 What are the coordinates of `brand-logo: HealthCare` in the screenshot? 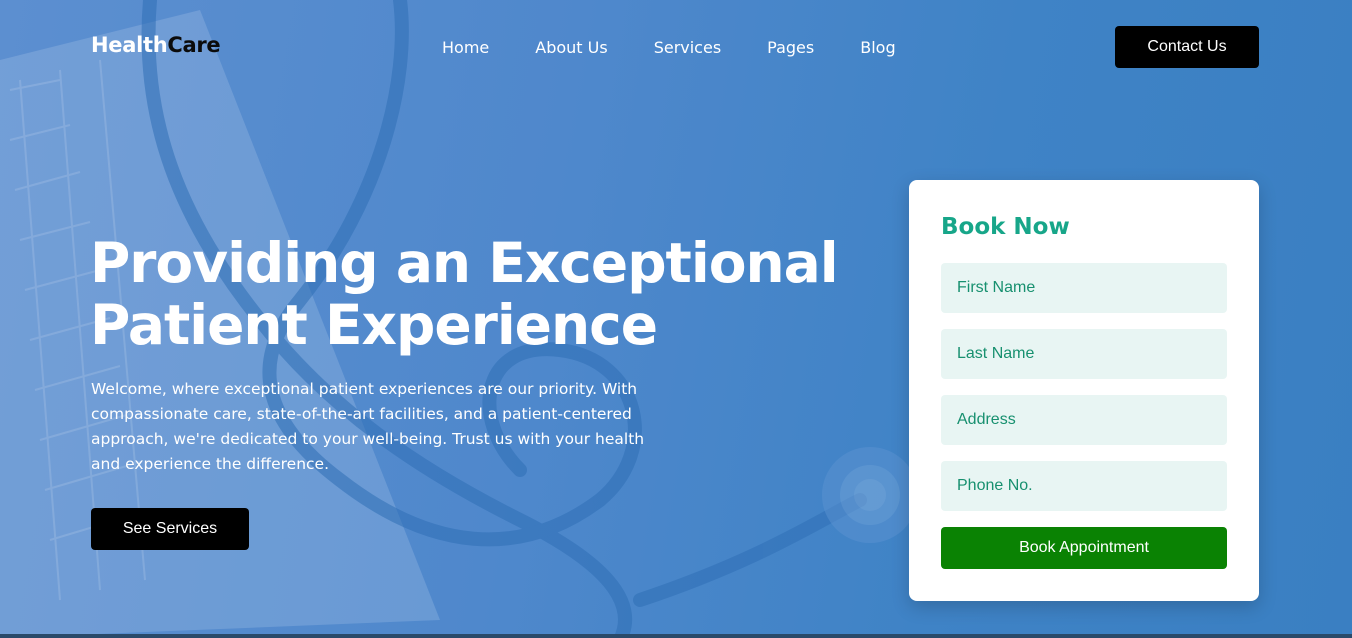 It's located at (156, 45).